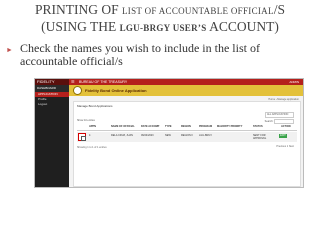 The height and width of the screenshot is (240, 320). I want to click on col-header: TYPE, so click(168, 126).